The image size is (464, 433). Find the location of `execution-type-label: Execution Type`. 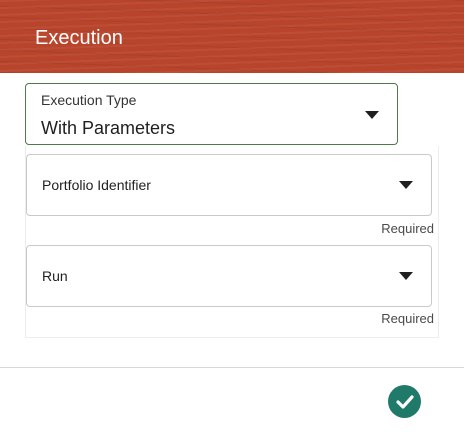

execution-type-label: Execution Type is located at coordinates (89, 100).